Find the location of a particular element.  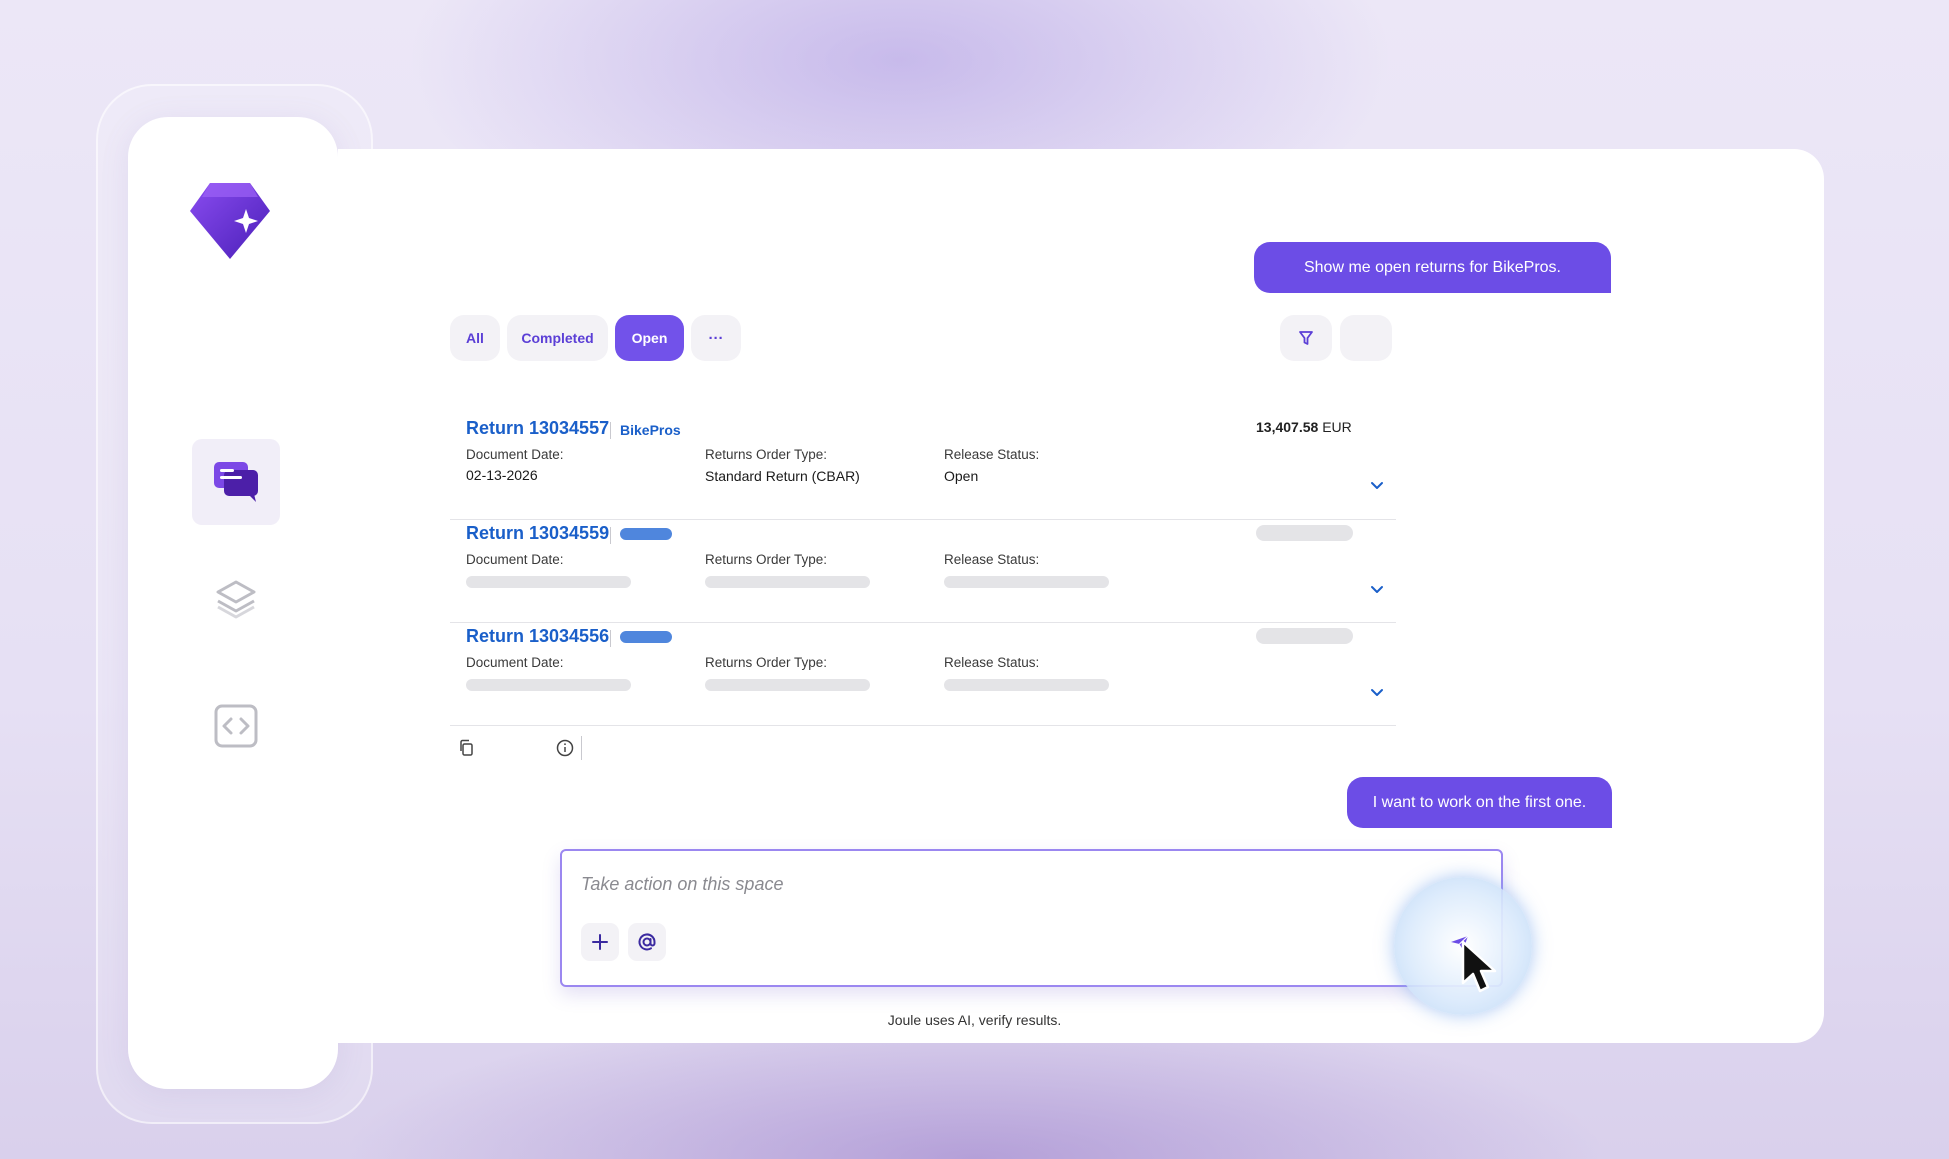

filter-icon is located at coordinates (1306, 338).